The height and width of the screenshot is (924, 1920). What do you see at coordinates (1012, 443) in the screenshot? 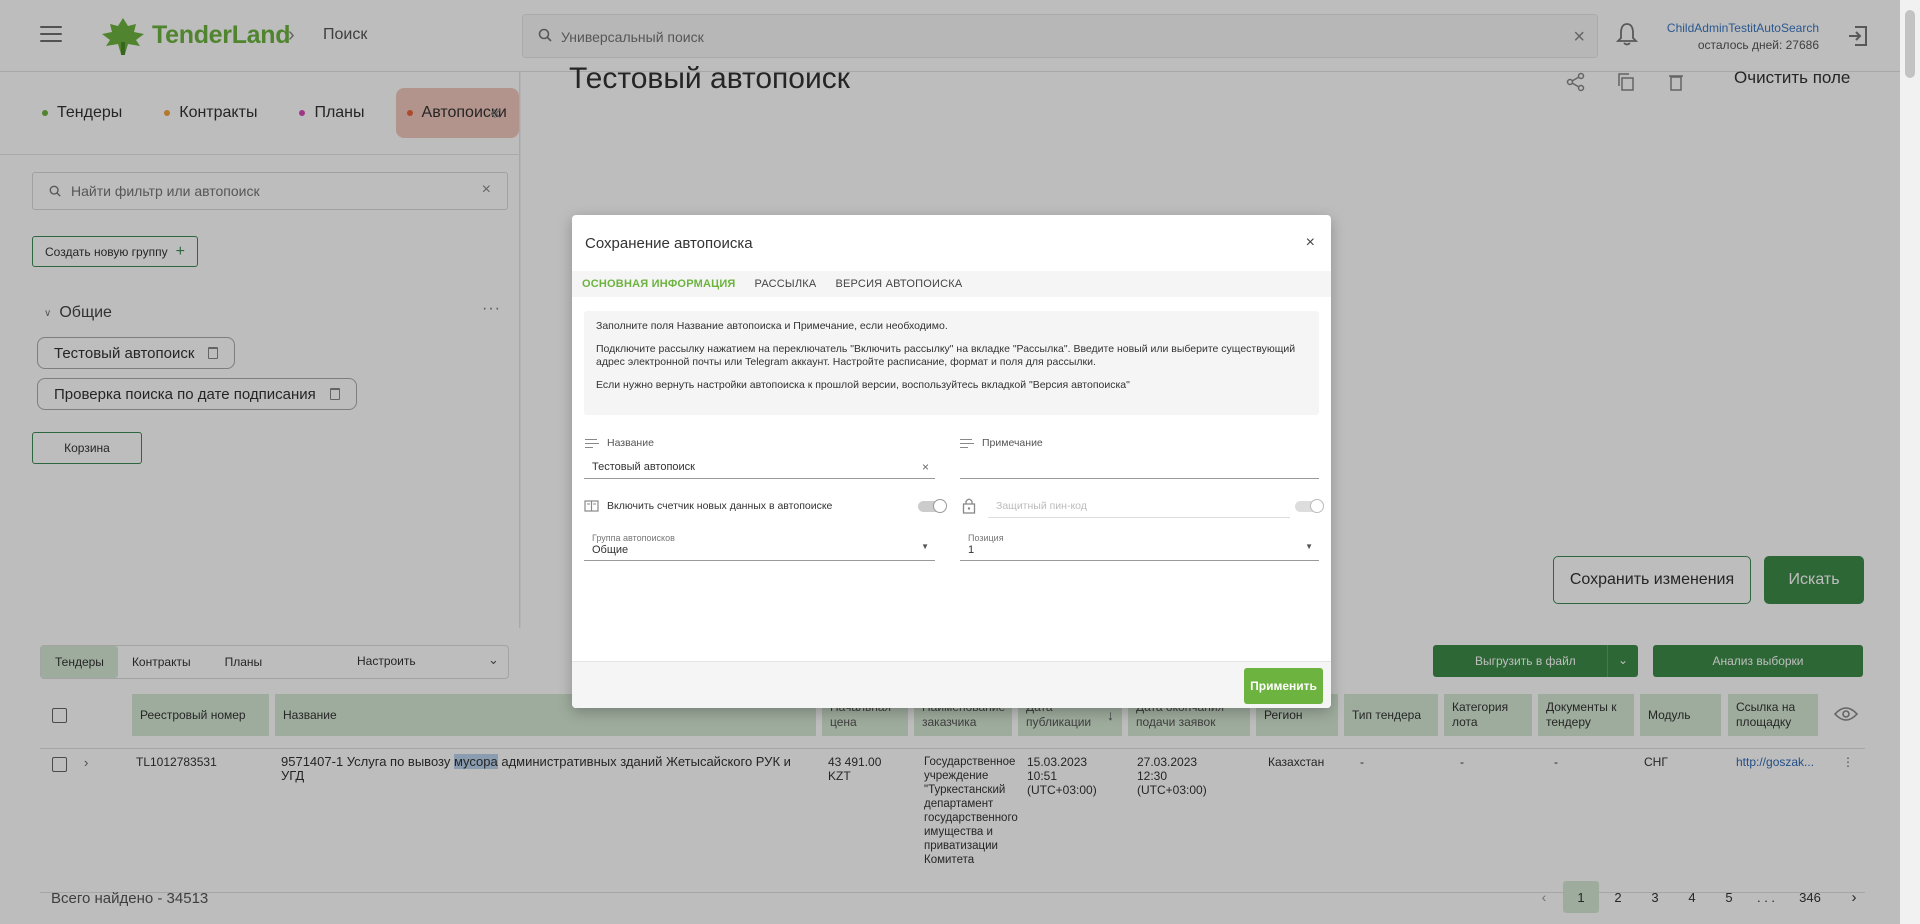
I see `note-label-text: Примечание` at bounding box center [1012, 443].